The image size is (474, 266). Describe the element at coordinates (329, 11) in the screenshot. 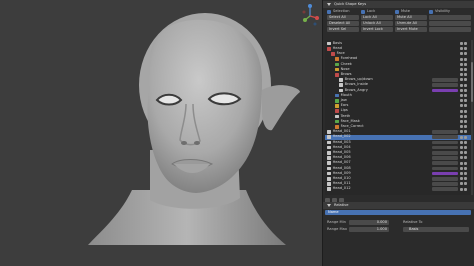

I see `checkbox` at that location.